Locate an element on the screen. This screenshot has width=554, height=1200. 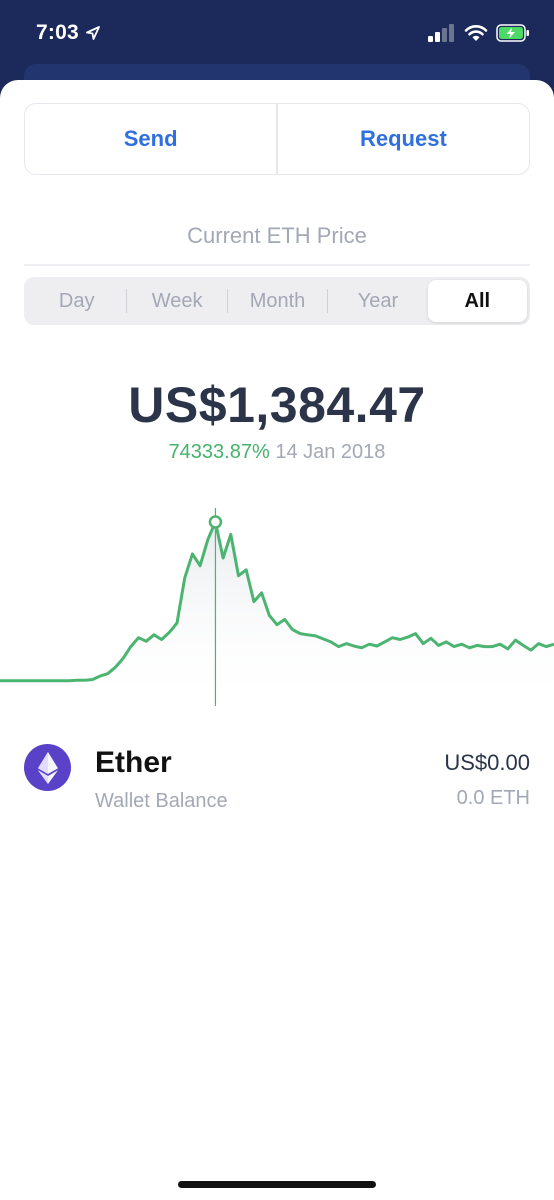
asset-usd-value: US$0.00 is located at coordinates (487, 762).